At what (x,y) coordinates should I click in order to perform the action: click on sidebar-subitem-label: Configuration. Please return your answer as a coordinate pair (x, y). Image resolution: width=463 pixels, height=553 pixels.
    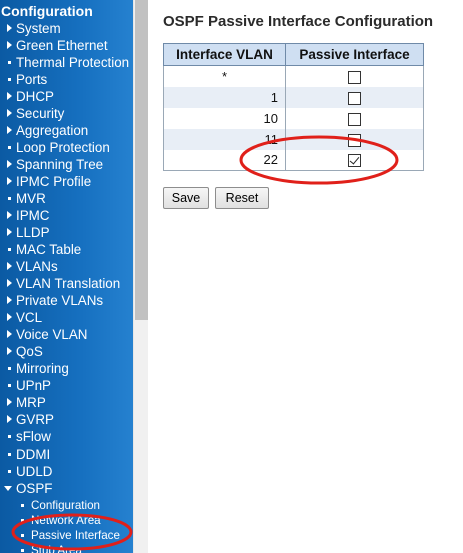
    Looking at the image, I should click on (65, 505).